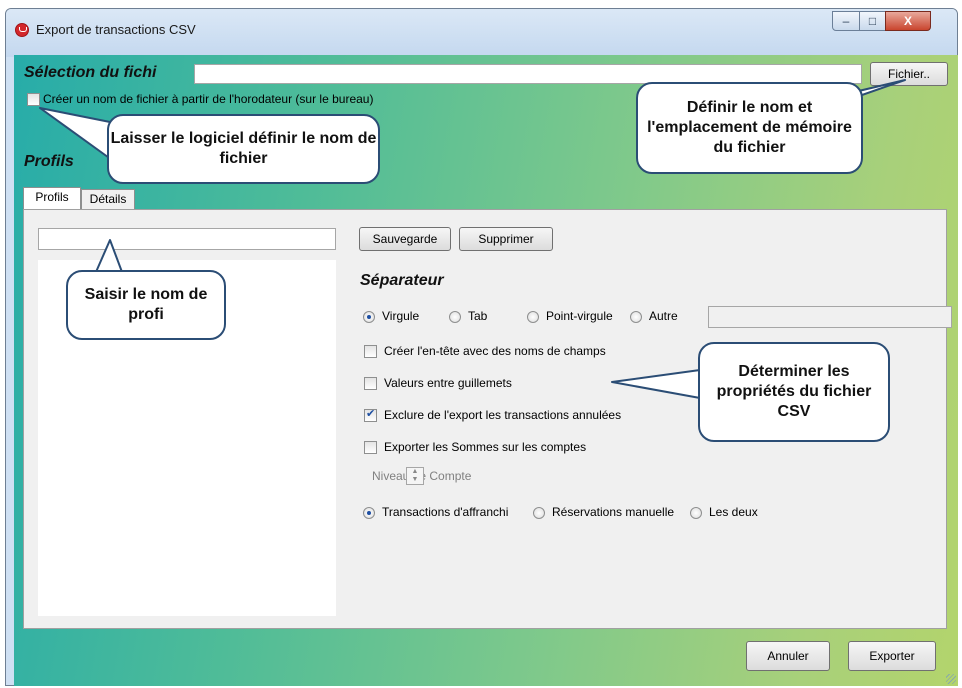  What do you see at coordinates (369, 513) in the screenshot?
I see `type-franking-radio` at bounding box center [369, 513].